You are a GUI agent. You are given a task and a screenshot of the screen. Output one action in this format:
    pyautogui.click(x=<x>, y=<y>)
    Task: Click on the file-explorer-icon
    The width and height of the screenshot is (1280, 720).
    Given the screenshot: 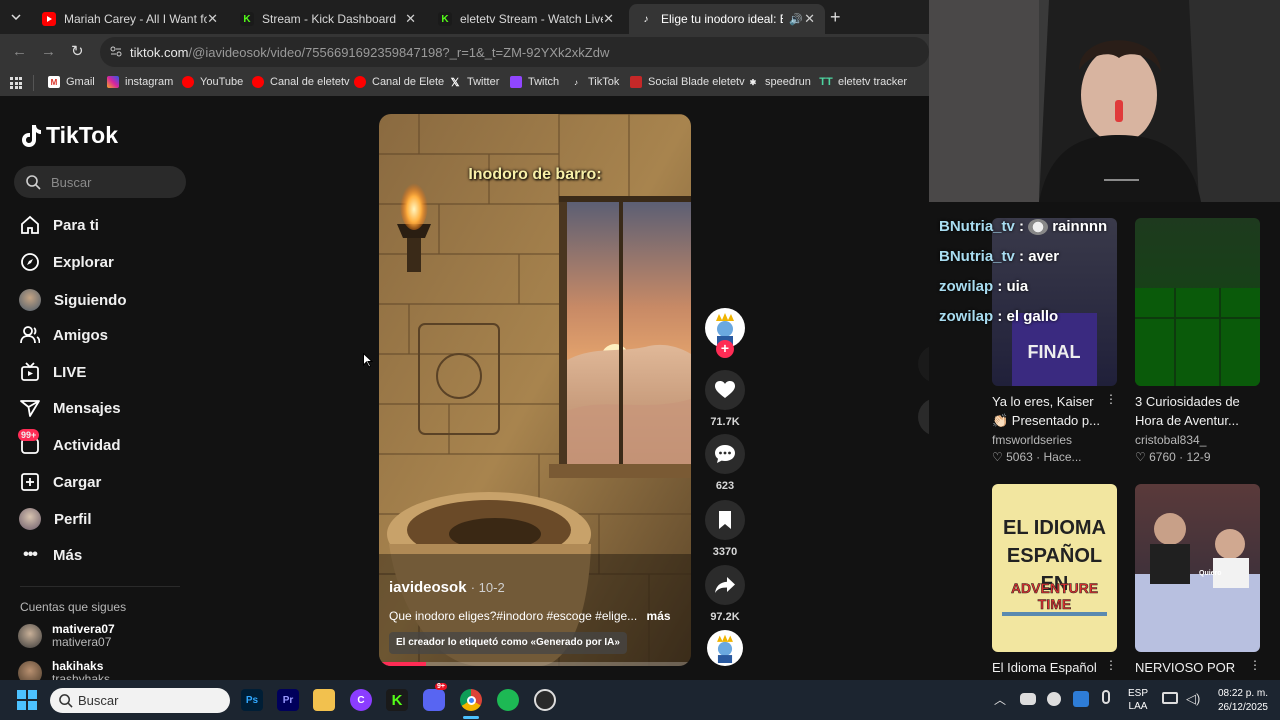 What is the action you would take?
    pyautogui.click(x=324, y=700)
    